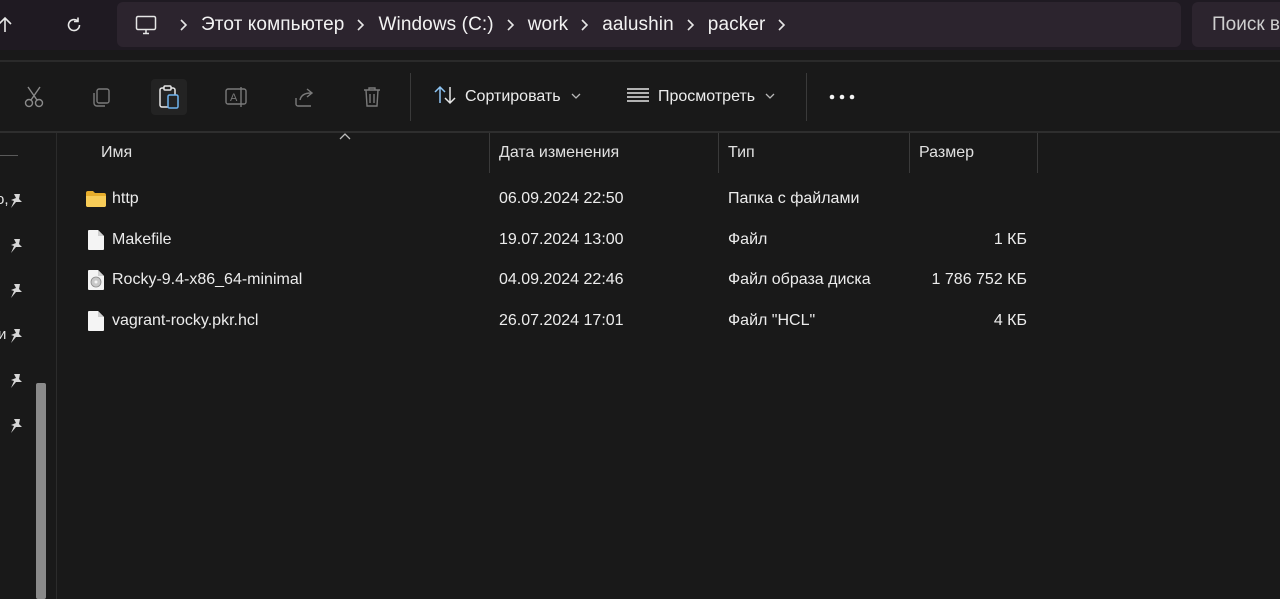 Image resolution: width=1280 pixels, height=599 pixels. What do you see at coordinates (125, 199) in the screenshot?
I see `file-name: http` at bounding box center [125, 199].